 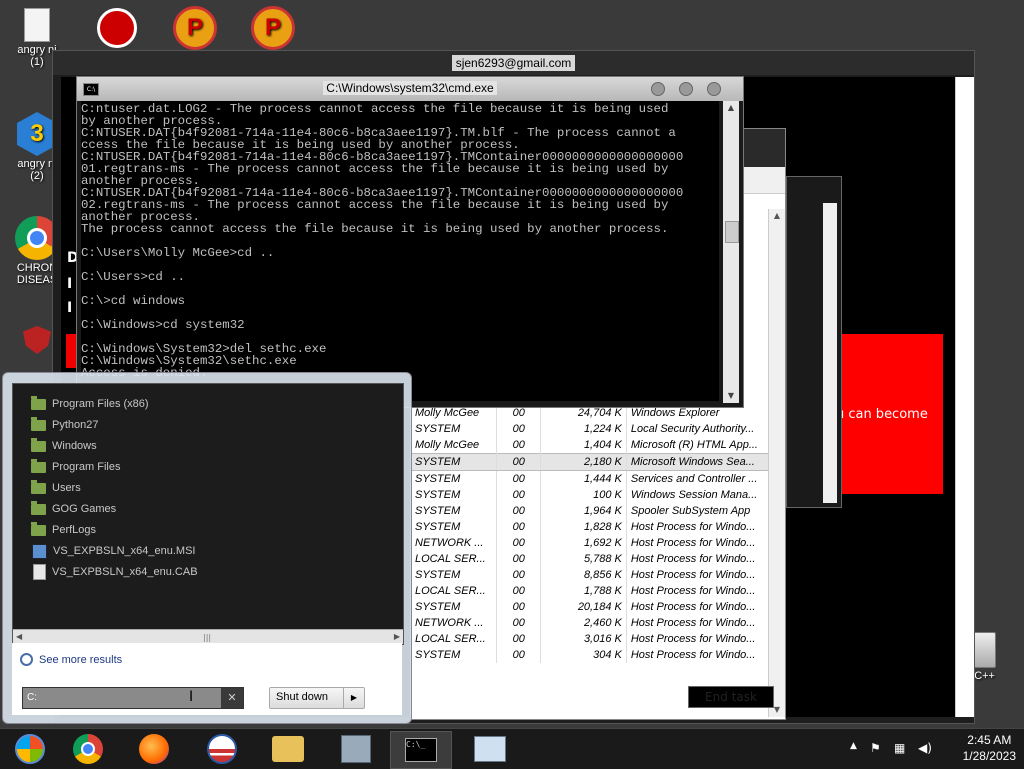 I want to click on search-result-item: PerfLogs, so click(x=63, y=530).